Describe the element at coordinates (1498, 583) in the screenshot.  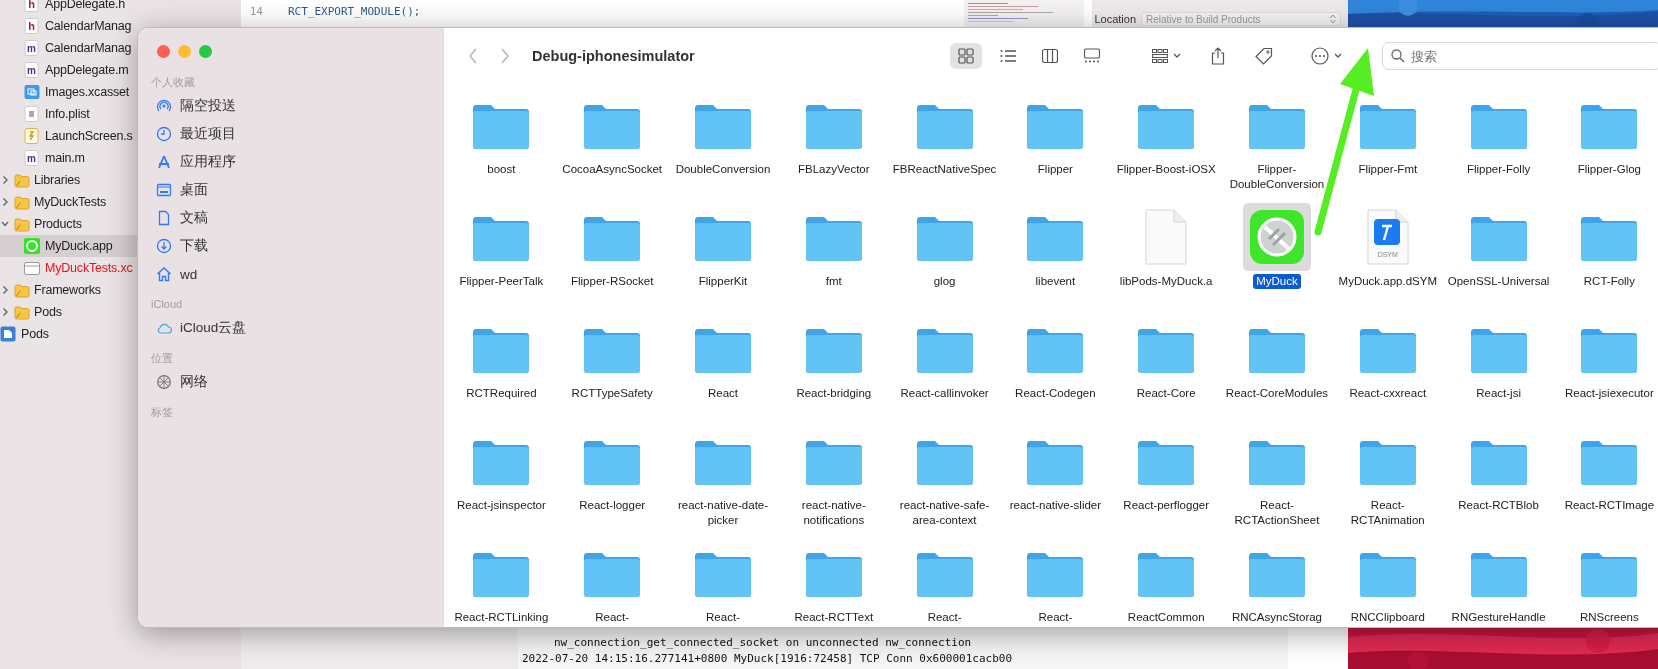
I see `file-item: RNGestureHandle` at that location.